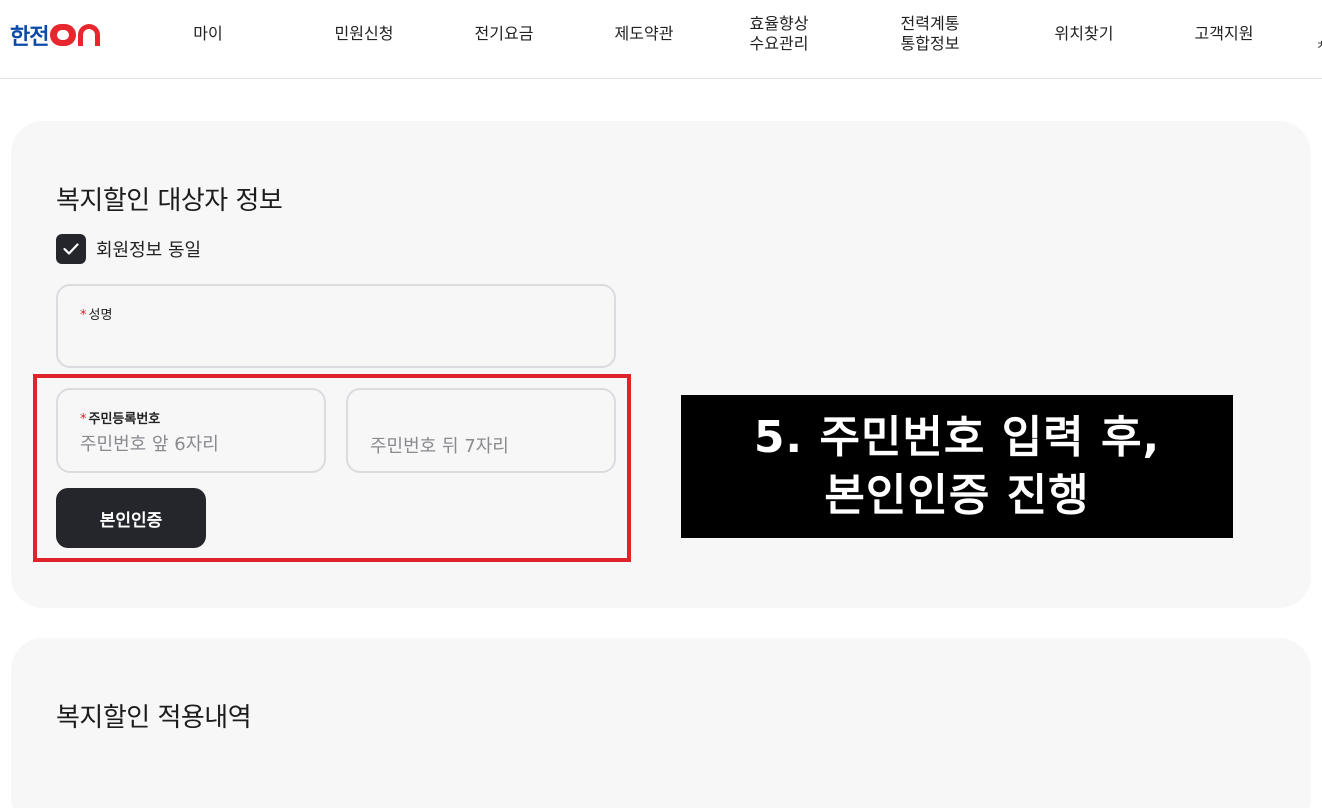 The width and height of the screenshot is (1322, 808). Describe the element at coordinates (191, 430) in the screenshot. I see `rrn-front-field: * 주민등록번호` at that location.